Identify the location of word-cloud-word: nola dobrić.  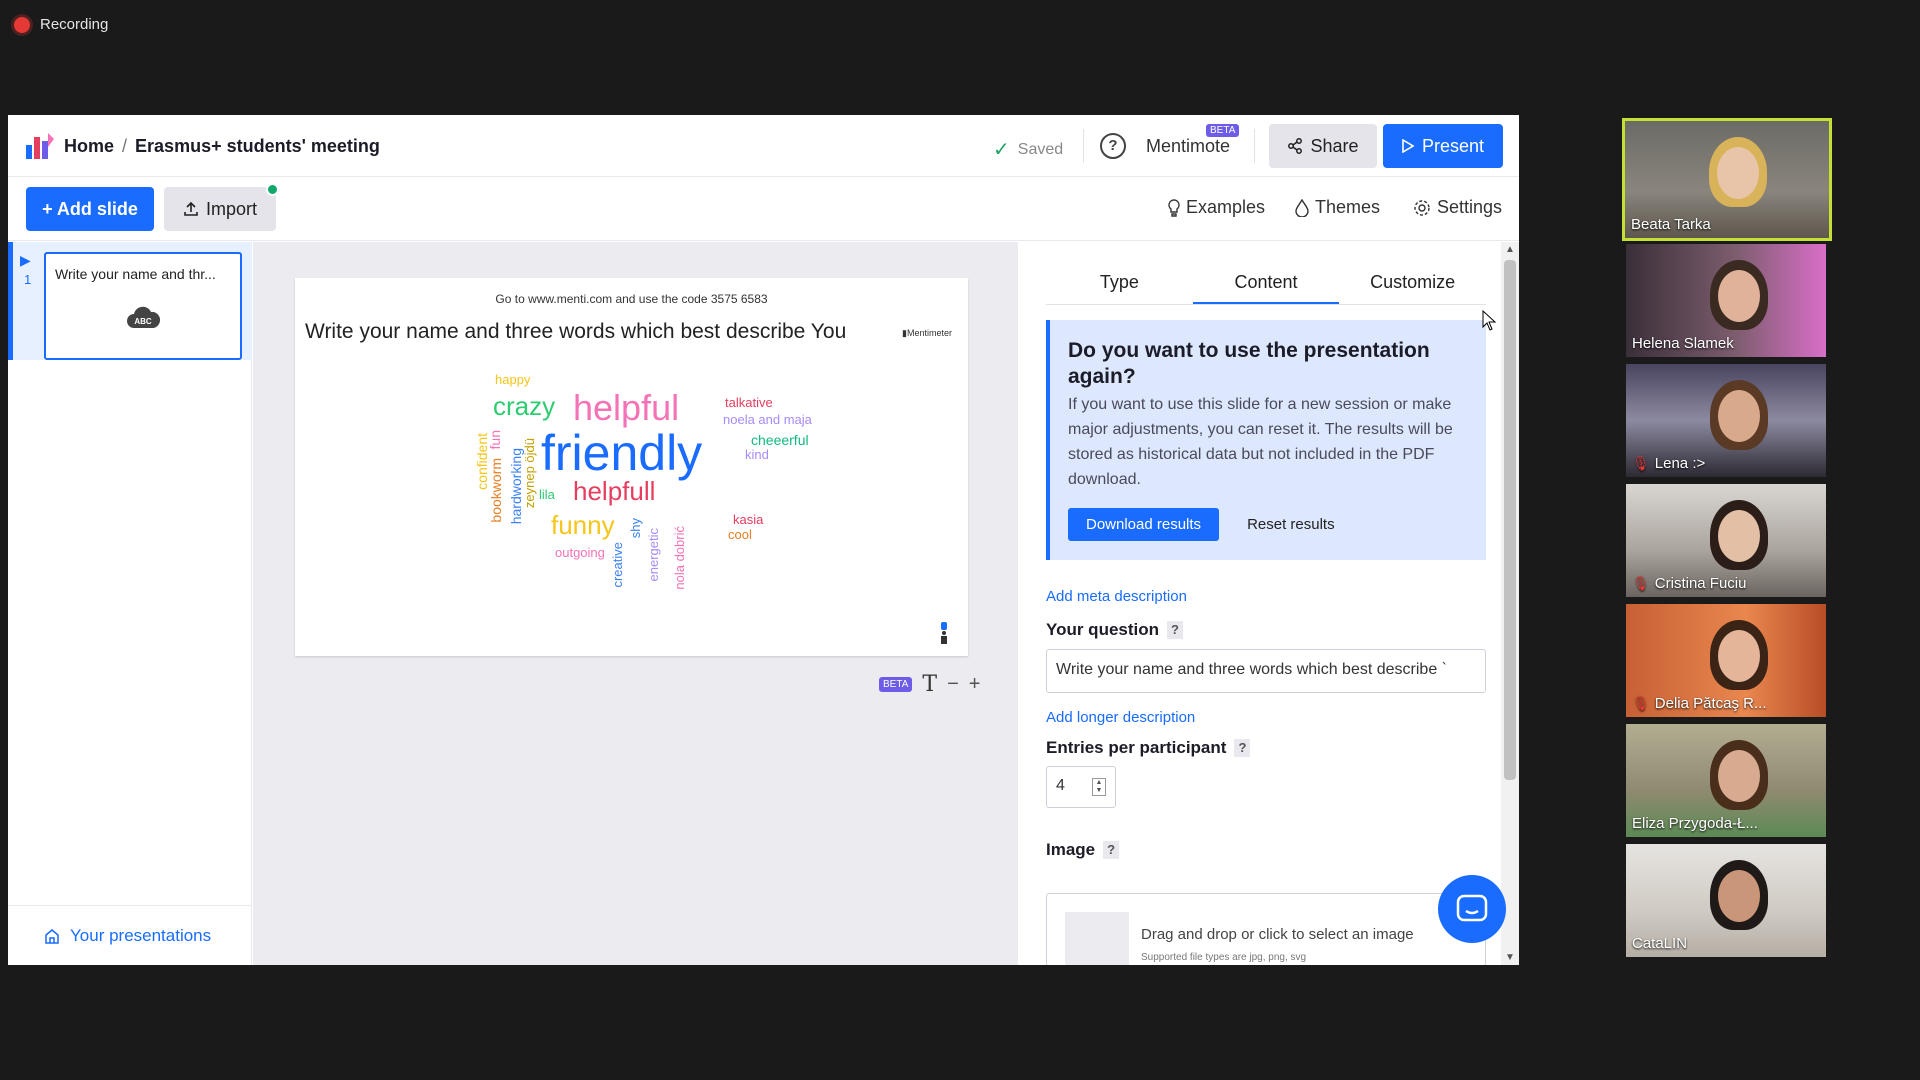
(679, 558).